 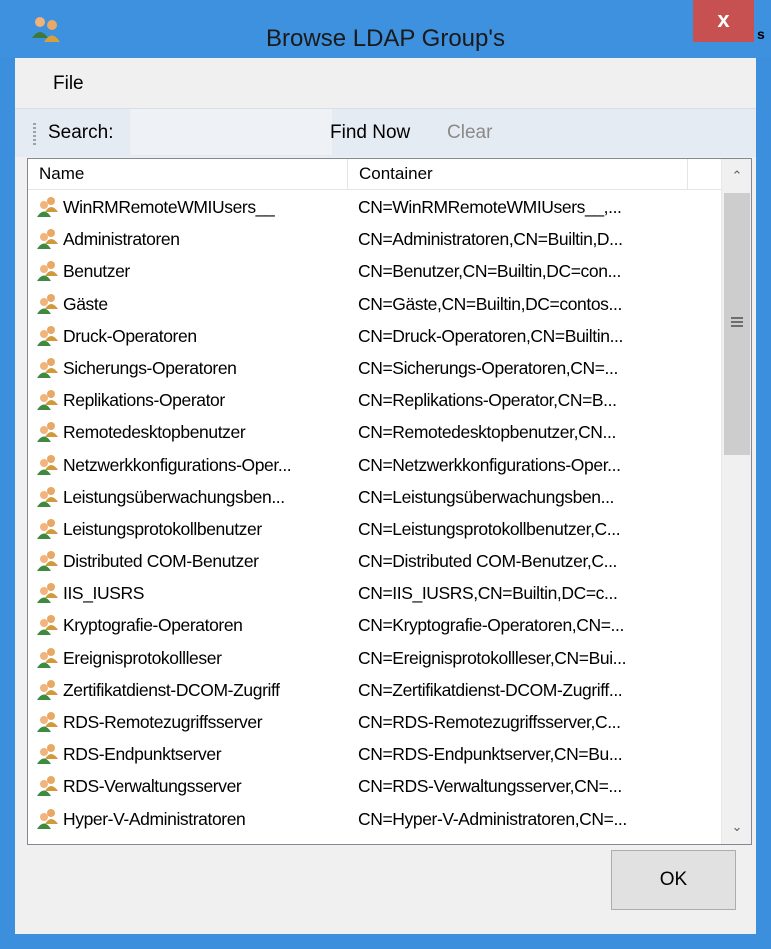 What do you see at coordinates (736, 501) in the screenshot?
I see `vertical-scrollbar: ⌃ ⌄` at bounding box center [736, 501].